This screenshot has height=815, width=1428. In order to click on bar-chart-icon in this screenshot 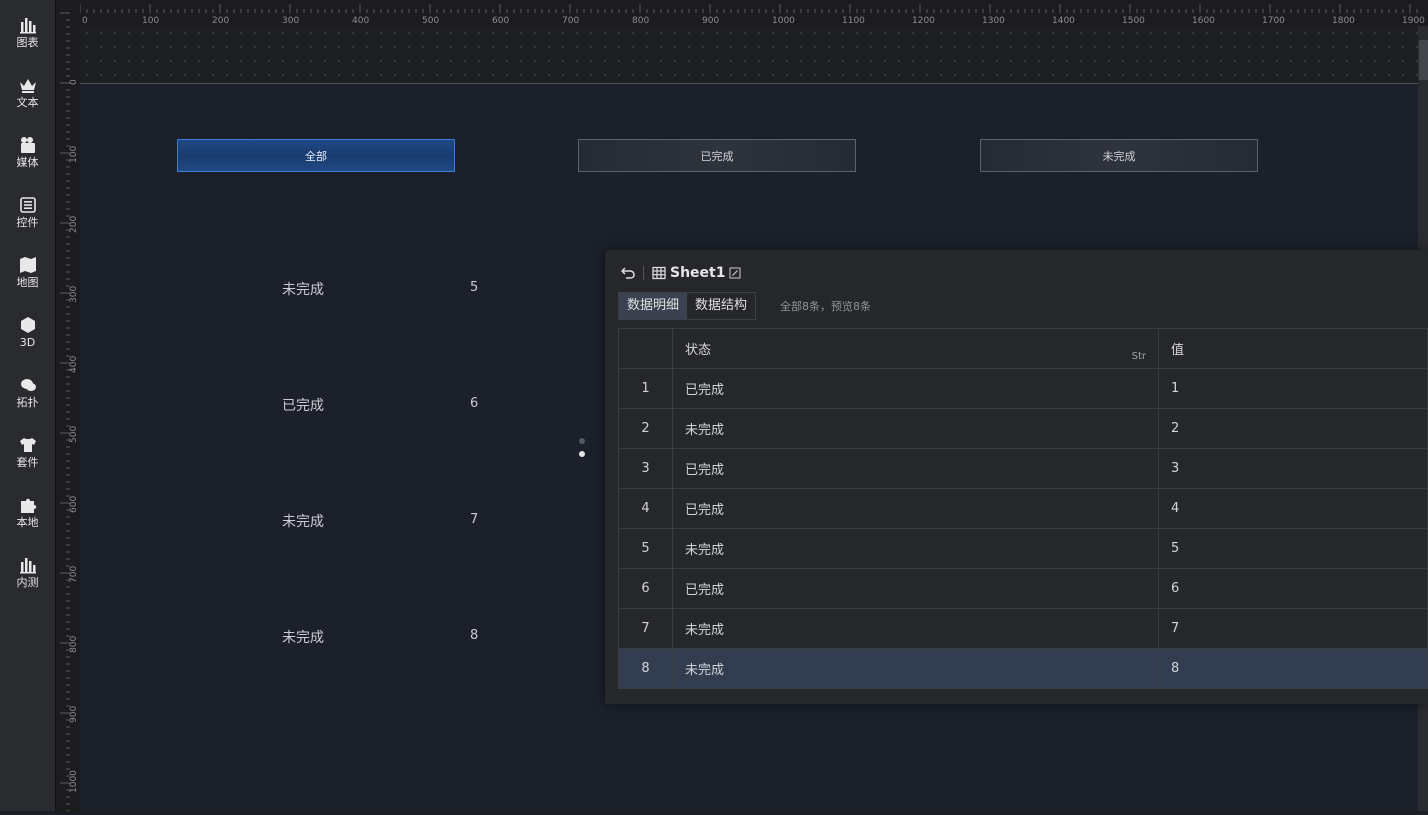, I will do `click(27, 565)`.